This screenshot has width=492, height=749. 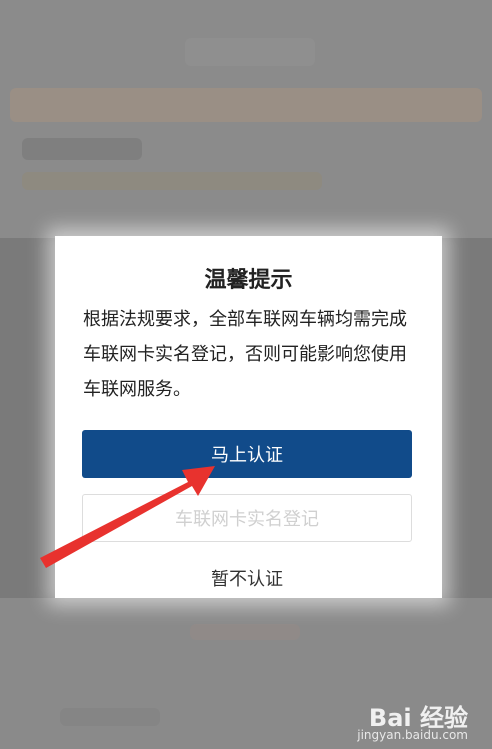 What do you see at coordinates (172, 181) in the screenshot?
I see `background-row-blur` at bounding box center [172, 181].